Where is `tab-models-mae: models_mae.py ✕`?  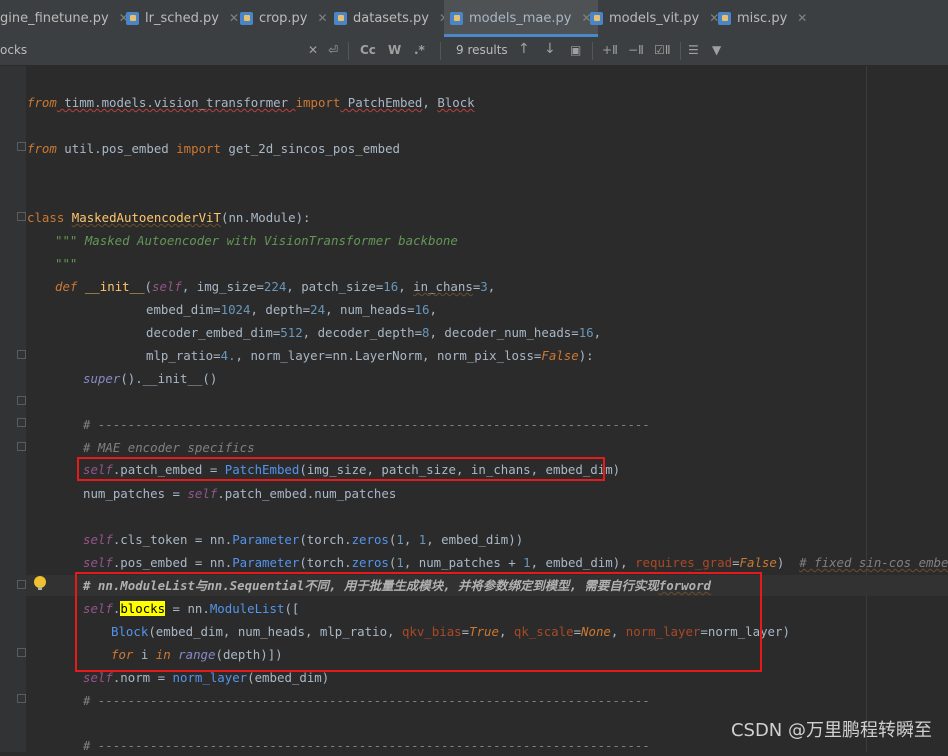 tab-models-mae: models_mae.py ✕ is located at coordinates (521, 18).